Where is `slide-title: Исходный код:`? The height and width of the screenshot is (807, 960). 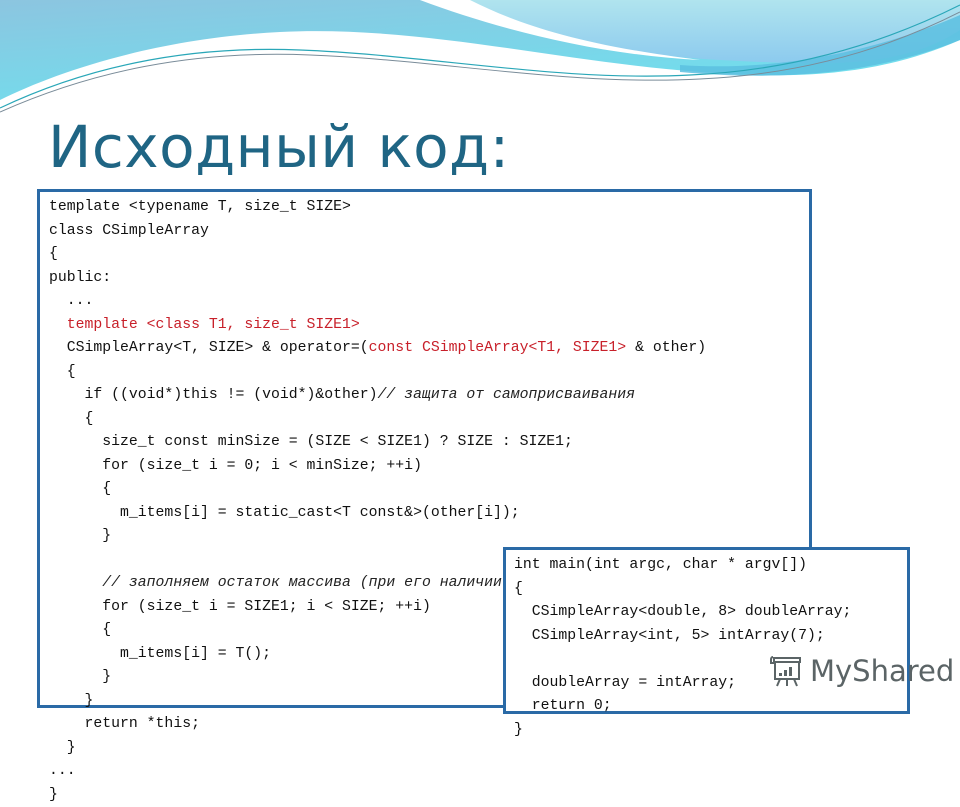
slide-title: Исходный код: is located at coordinates (279, 147).